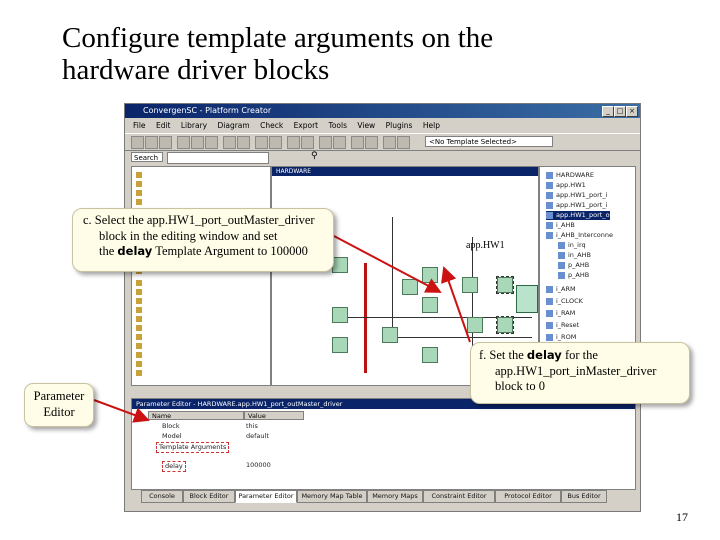  What do you see at coordinates (485, 245) in the screenshot?
I see `hw1-label: app.HW1` at bounding box center [485, 245].